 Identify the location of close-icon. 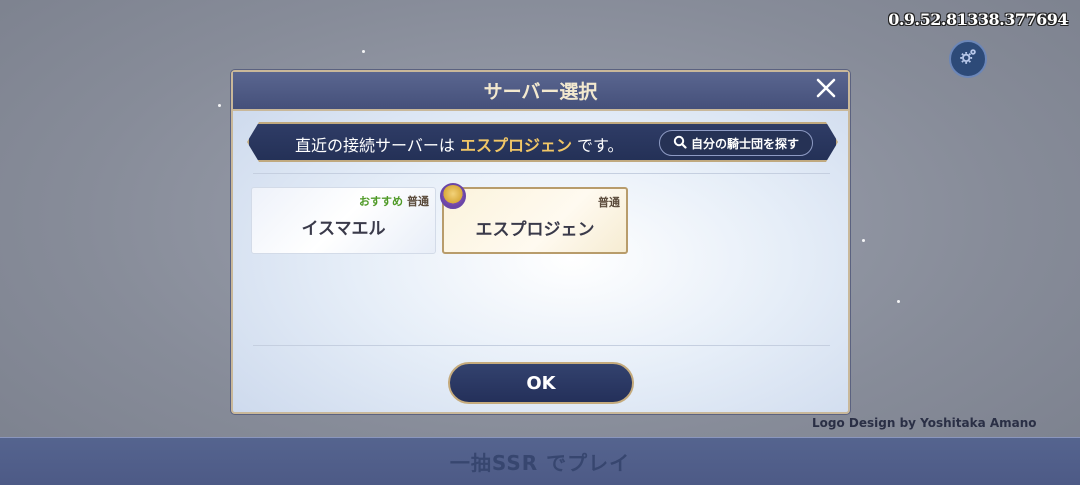
(826, 90).